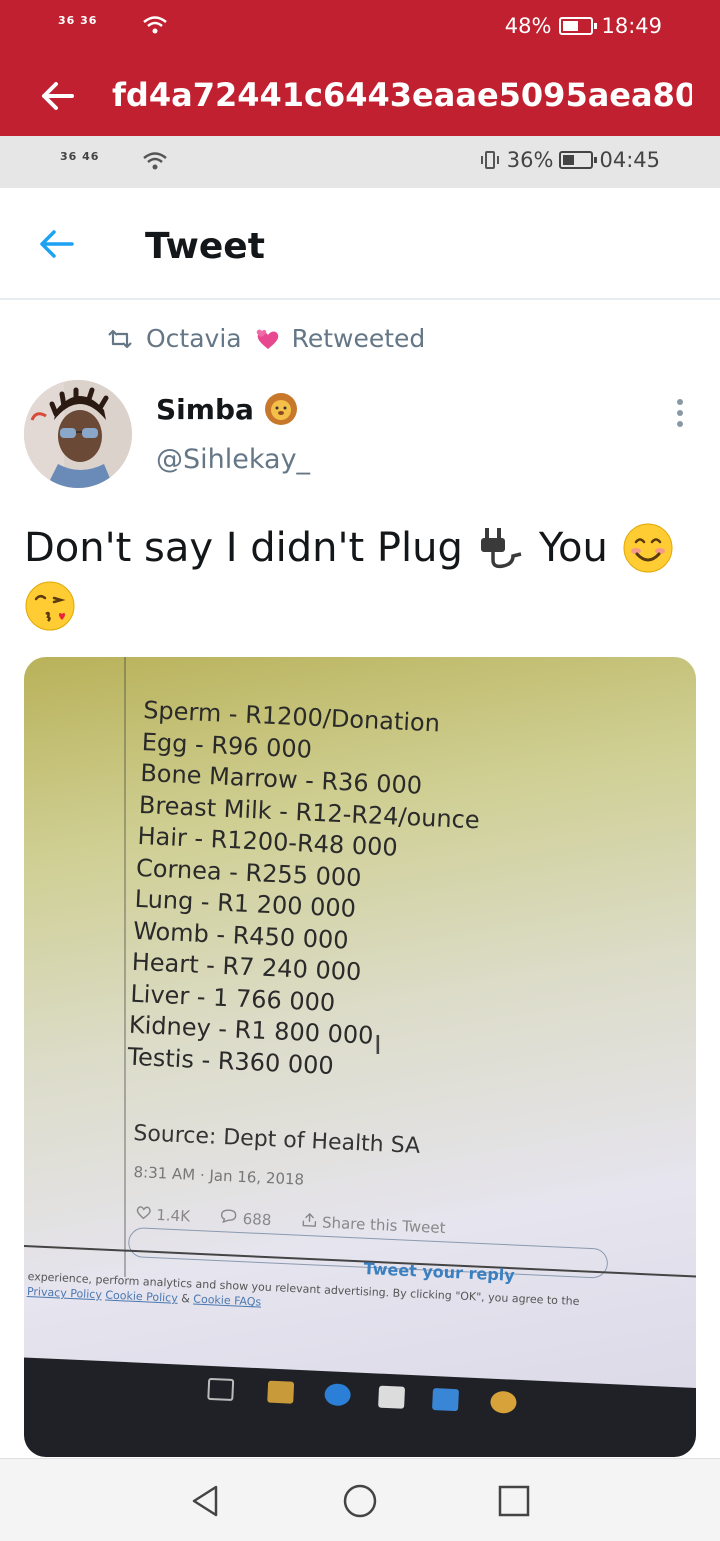 The height and width of the screenshot is (1541, 720). Describe the element at coordinates (445, 1400) in the screenshot. I see `mail-icon` at that location.